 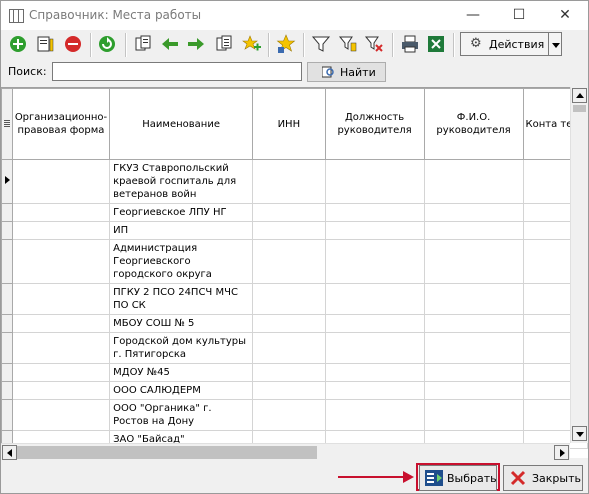 I want to click on favorite-icon, so click(x=286, y=44).